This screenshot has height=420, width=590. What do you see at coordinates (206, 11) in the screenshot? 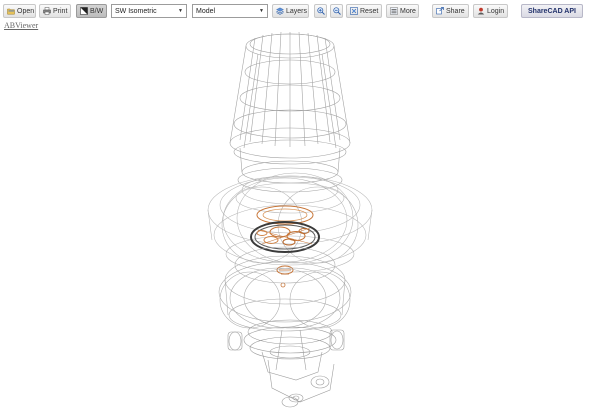
I see `layout-select-value: Model` at bounding box center [206, 11].